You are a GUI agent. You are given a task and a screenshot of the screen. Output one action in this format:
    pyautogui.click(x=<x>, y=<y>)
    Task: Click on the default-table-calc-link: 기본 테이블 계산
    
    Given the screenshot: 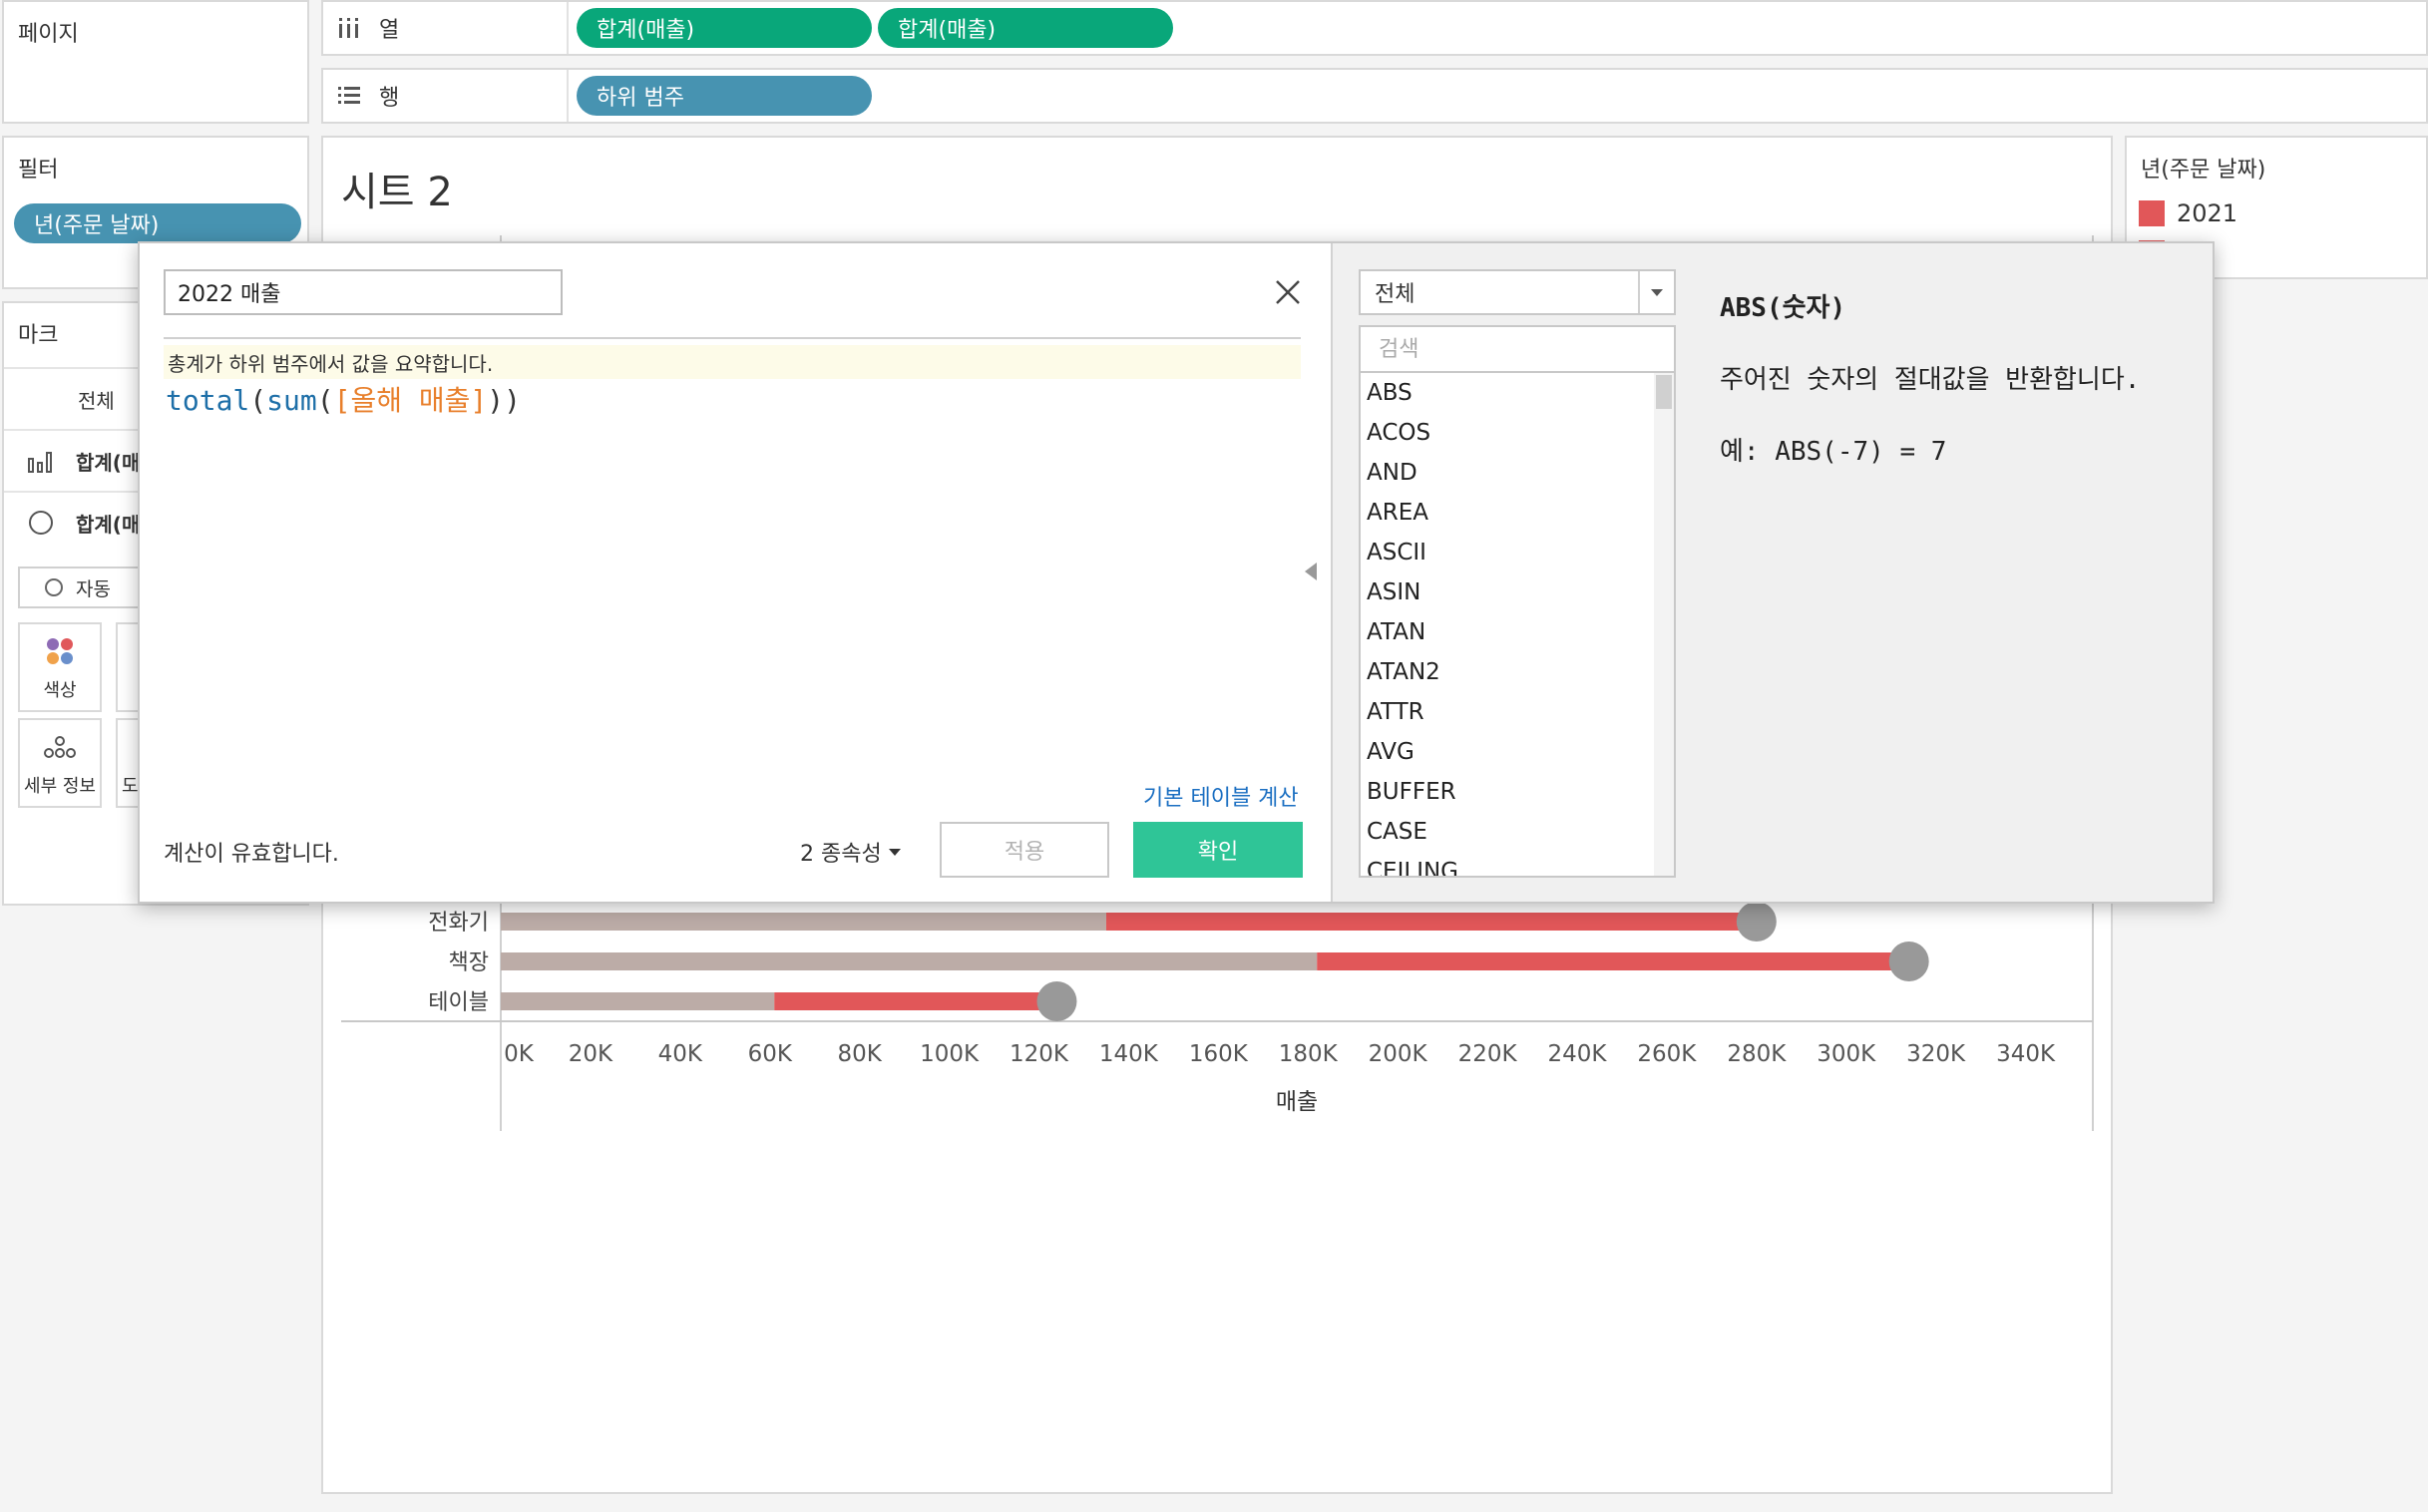 What is the action you would take?
    pyautogui.click(x=1221, y=796)
    